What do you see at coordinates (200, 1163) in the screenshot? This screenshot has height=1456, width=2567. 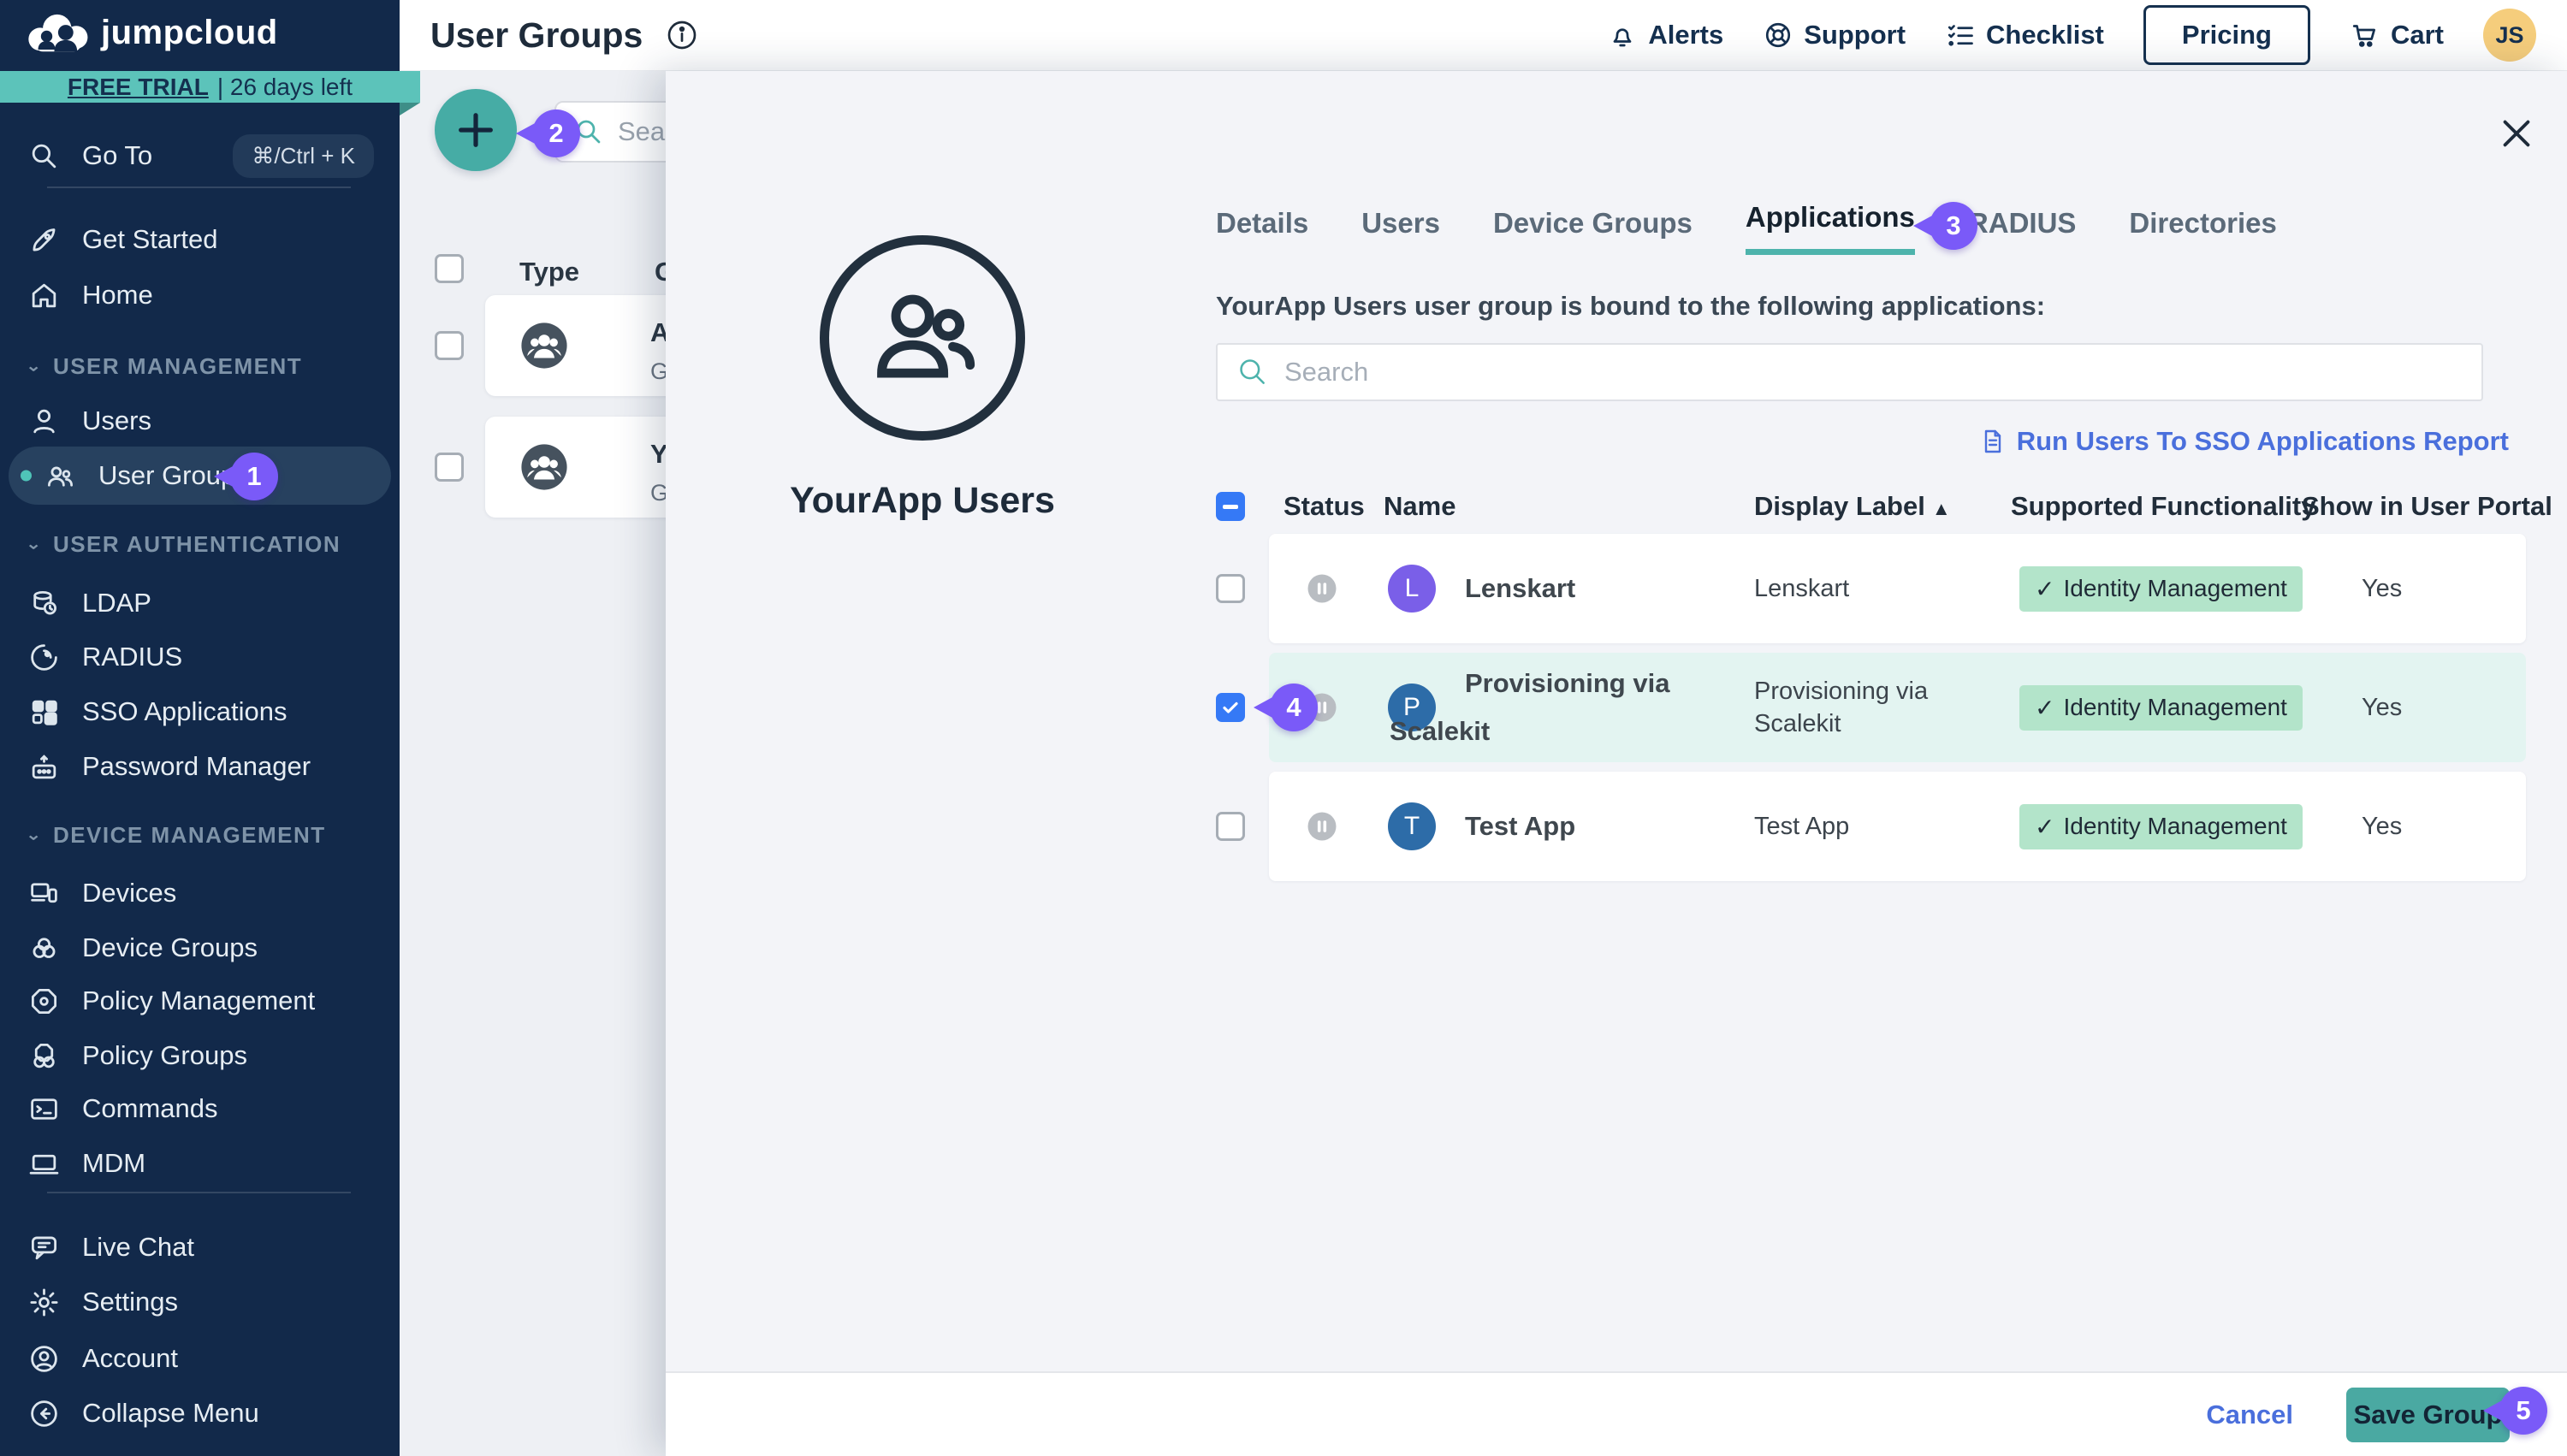 I see `sidebar-item-mdm: MDM` at bounding box center [200, 1163].